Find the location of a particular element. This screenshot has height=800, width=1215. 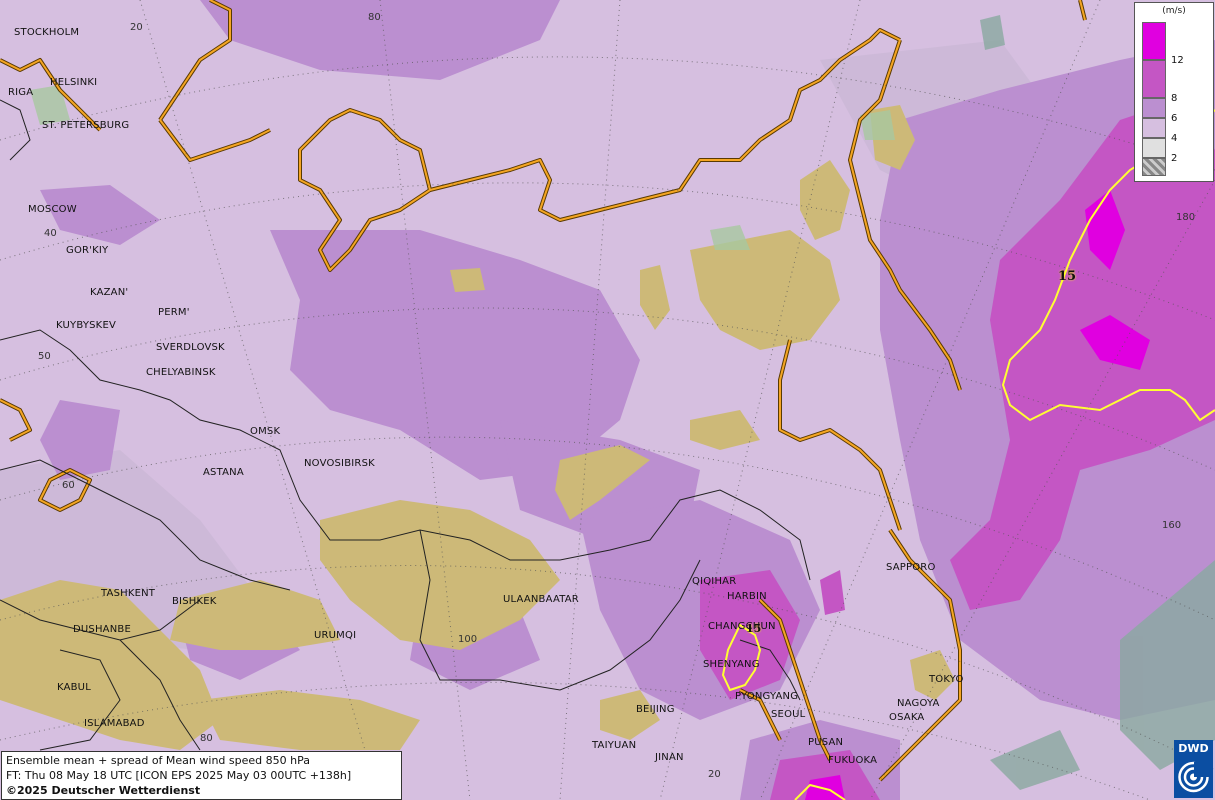

city-label: ISLAMABAD is located at coordinates (114, 723).